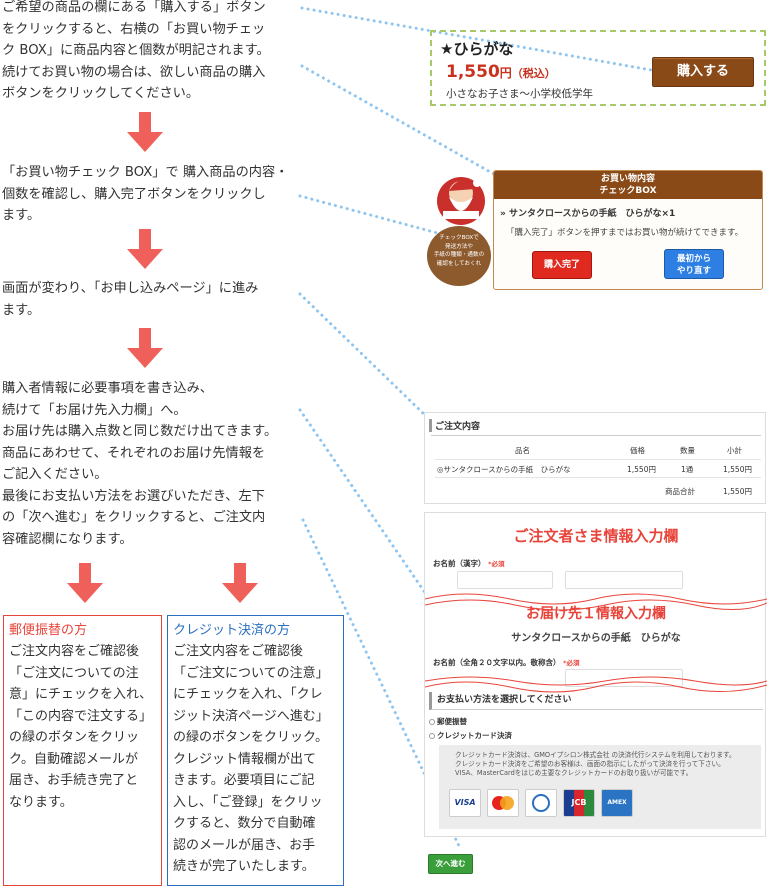  What do you see at coordinates (703, 72) in the screenshot?
I see `buy-button: 購入する` at bounding box center [703, 72].